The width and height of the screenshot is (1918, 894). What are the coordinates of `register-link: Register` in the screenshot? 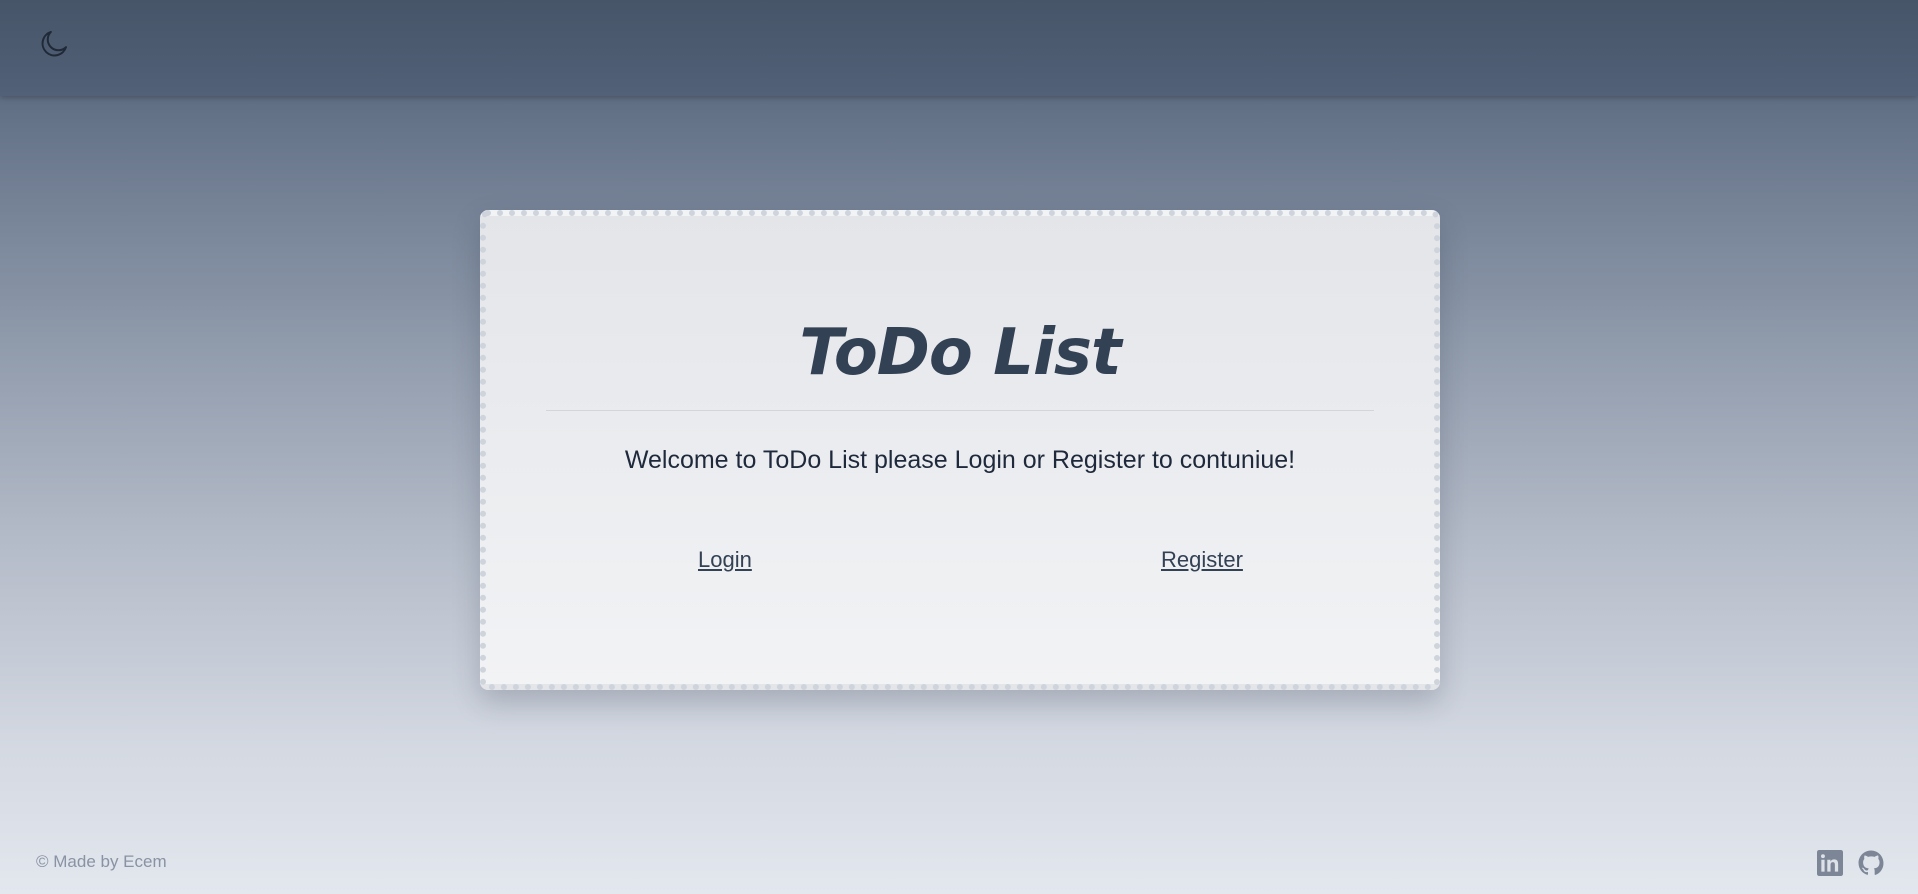 It's located at (1202, 560).